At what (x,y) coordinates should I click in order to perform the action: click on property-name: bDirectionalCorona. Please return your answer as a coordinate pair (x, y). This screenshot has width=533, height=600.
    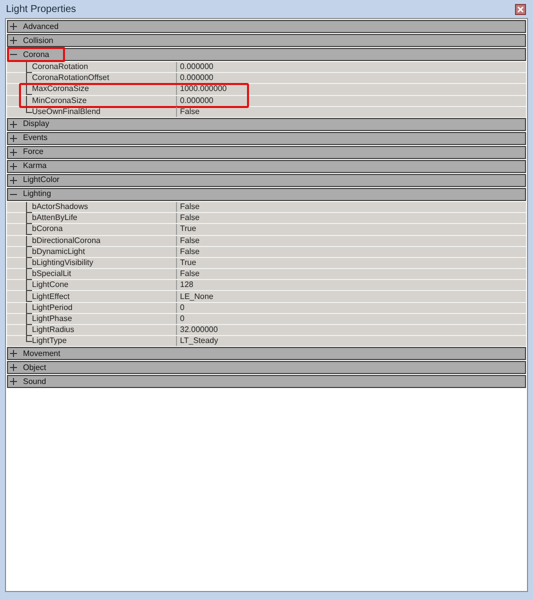
    Looking at the image, I should click on (66, 240).